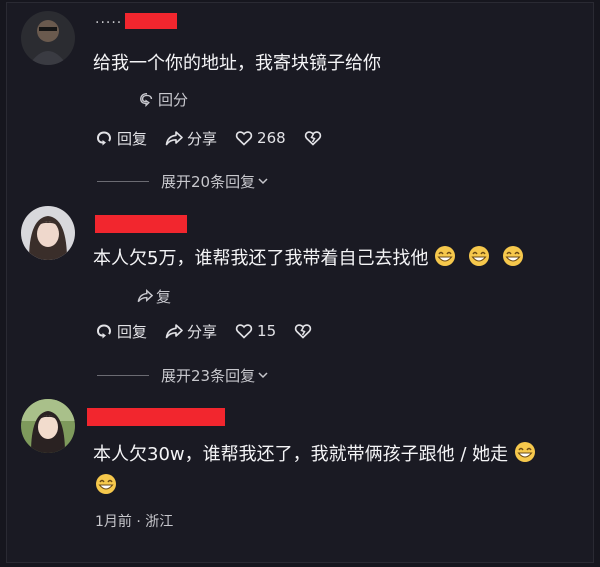  I want to click on username-partial: ·····, so click(108, 23).